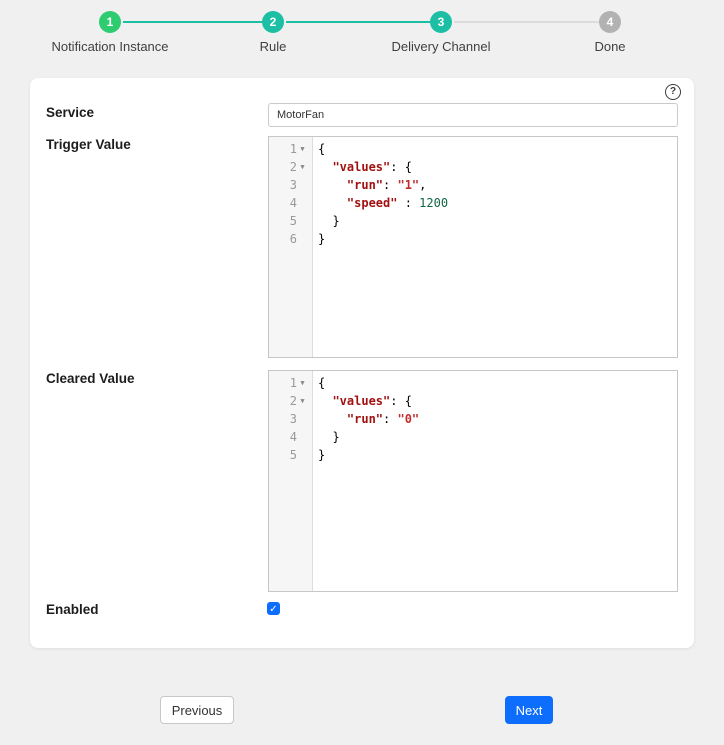  What do you see at coordinates (273, 22) in the screenshot?
I see `step-2-circle: 2` at bounding box center [273, 22].